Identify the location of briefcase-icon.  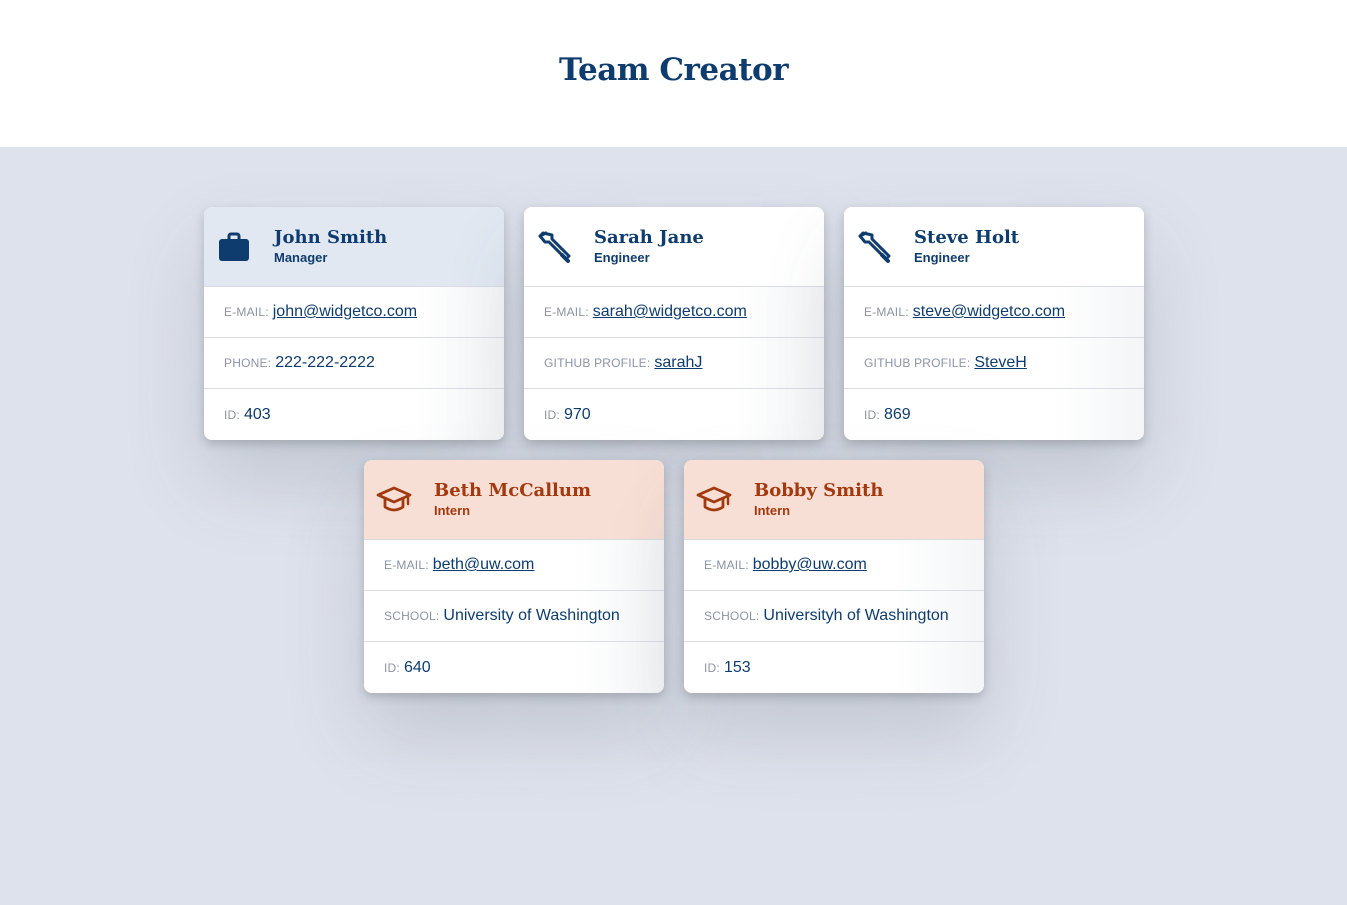
(234, 247).